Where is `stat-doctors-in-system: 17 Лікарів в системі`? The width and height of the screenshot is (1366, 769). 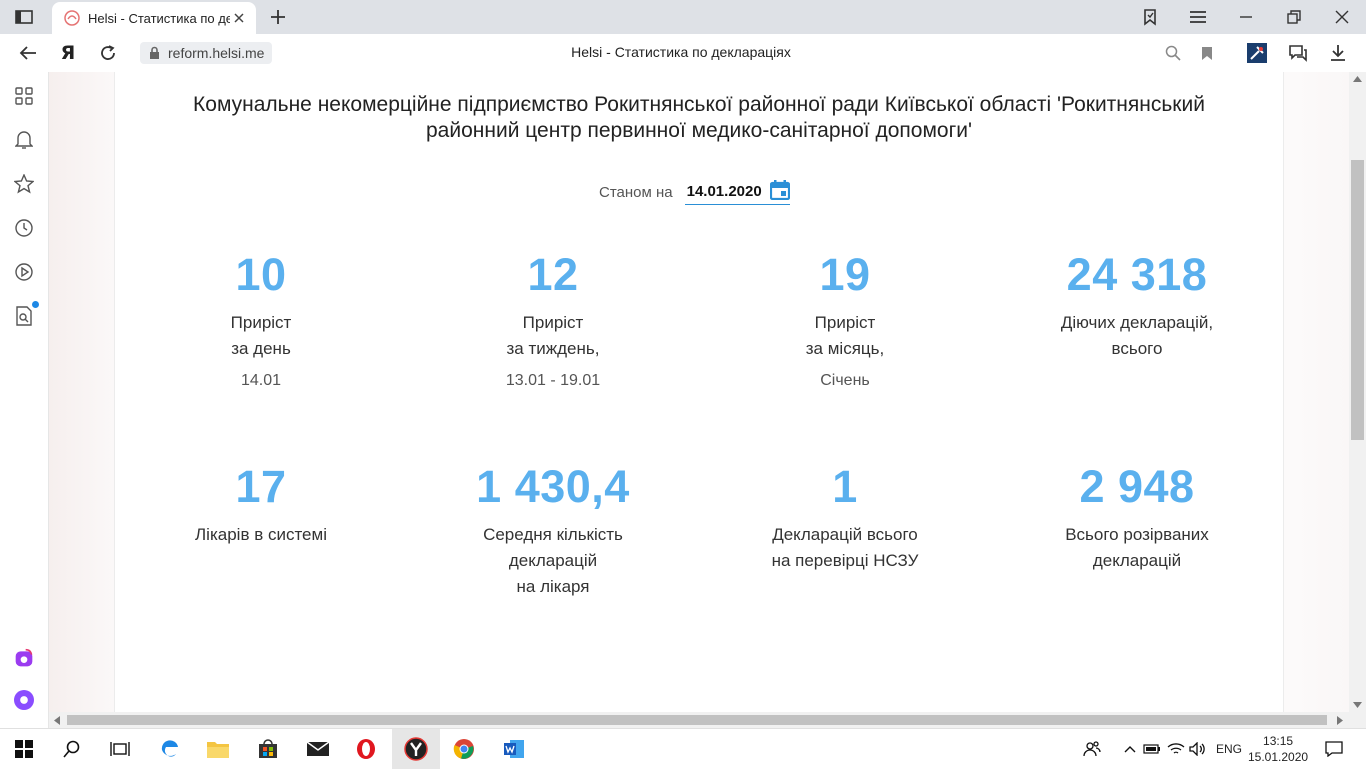 stat-doctors-in-system: 17 Лікарів в системі is located at coordinates (261, 505).